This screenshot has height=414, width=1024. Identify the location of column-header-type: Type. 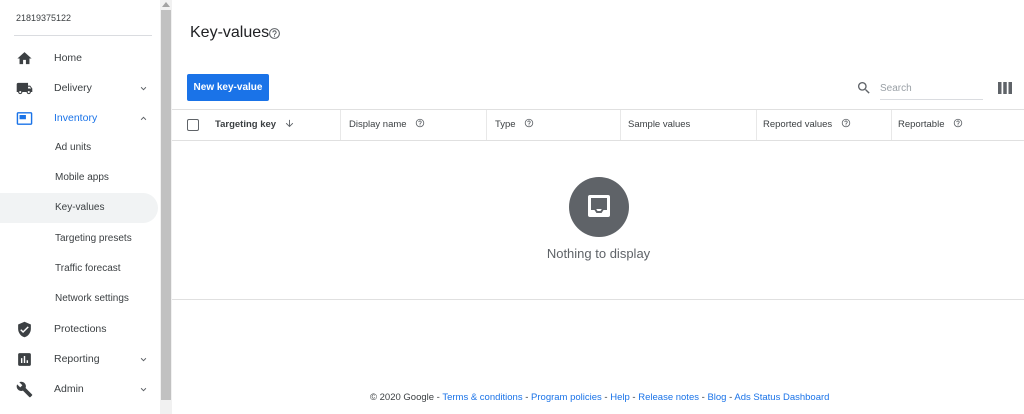
(514, 125).